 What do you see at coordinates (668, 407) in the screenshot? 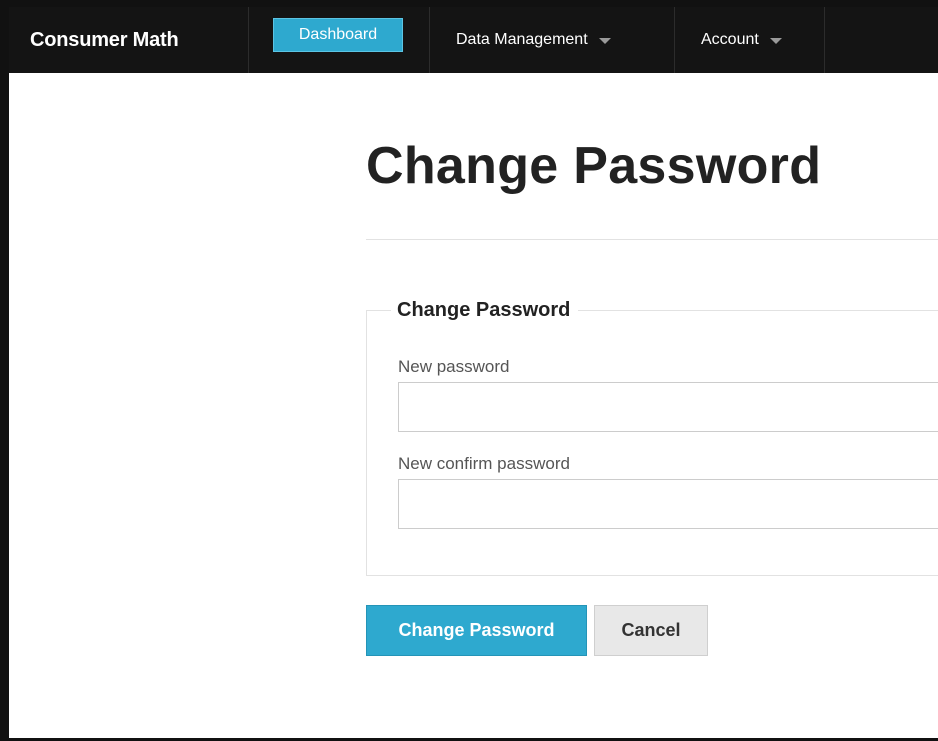
I see `new-password-input` at bounding box center [668, 407].